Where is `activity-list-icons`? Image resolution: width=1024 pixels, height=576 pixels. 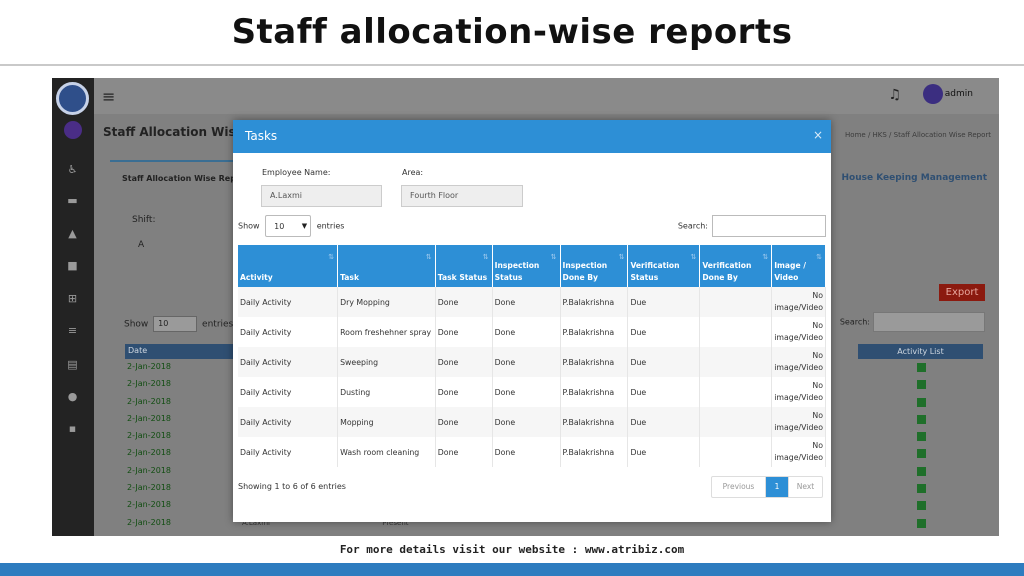
activity-list-icons is located at coordinates (921, 449).